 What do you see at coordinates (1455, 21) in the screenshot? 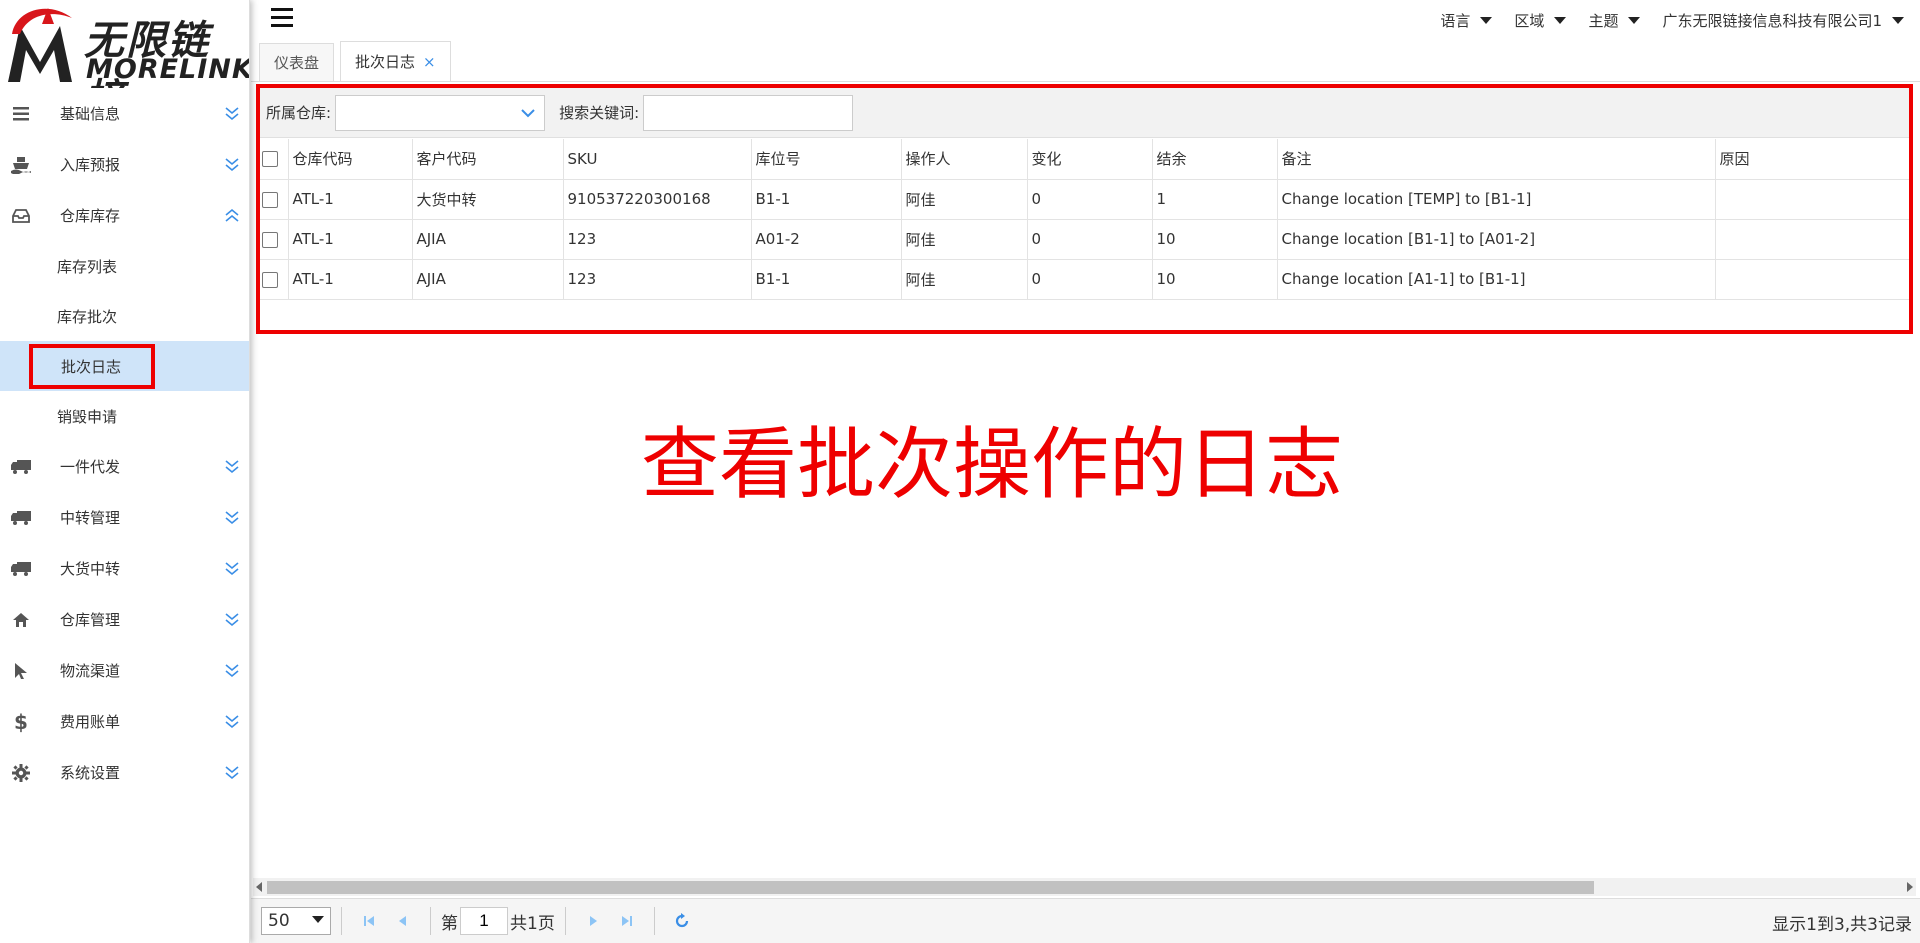
I see `language-label: 语言` at bounding box center [1455, 21].